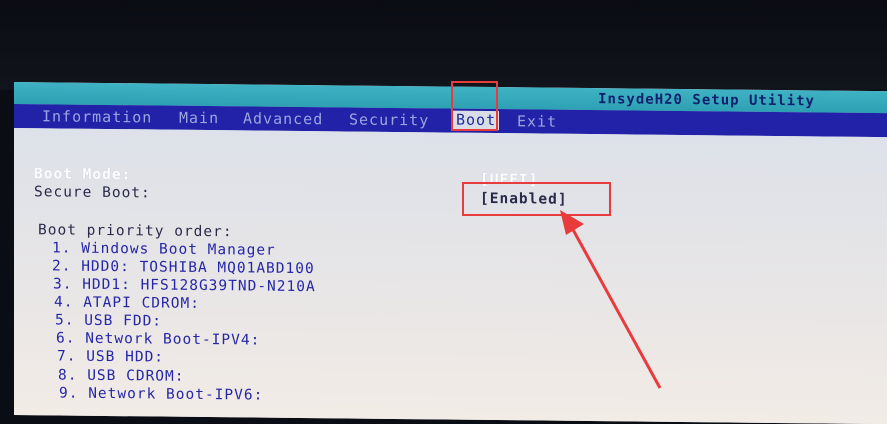 The width and height of the screenshot is (887, 424). I want to click on menu-information: Information, so click(97, 116).